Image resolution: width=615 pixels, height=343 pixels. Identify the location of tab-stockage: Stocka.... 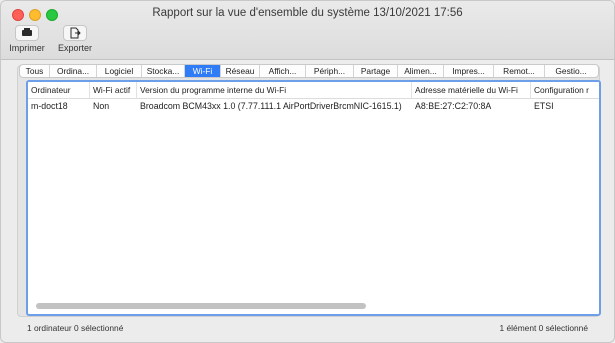
(163, 71).